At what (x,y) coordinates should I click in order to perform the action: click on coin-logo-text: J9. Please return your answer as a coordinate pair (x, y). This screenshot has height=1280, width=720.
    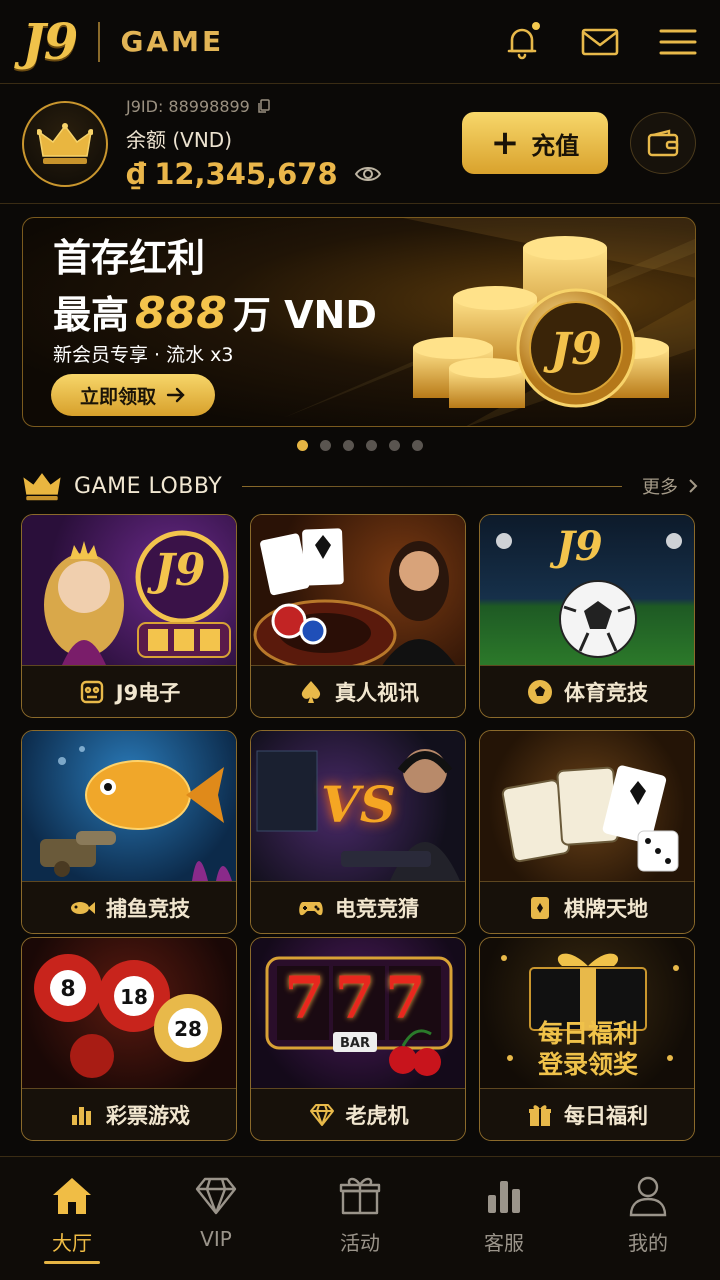
    Looking at the image, I should click on (572, 349).